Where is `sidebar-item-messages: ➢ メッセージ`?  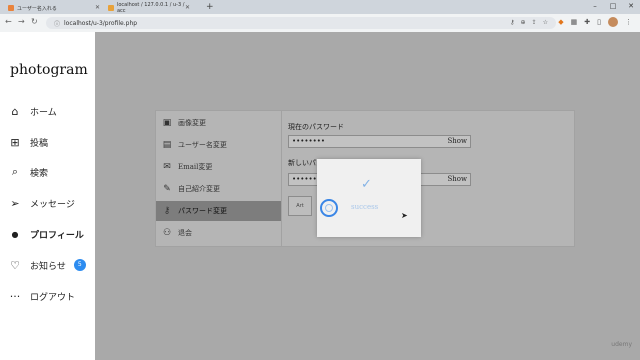
sidebar-item-messages: ➢ メッセージ is located at coordinates (41, 203).